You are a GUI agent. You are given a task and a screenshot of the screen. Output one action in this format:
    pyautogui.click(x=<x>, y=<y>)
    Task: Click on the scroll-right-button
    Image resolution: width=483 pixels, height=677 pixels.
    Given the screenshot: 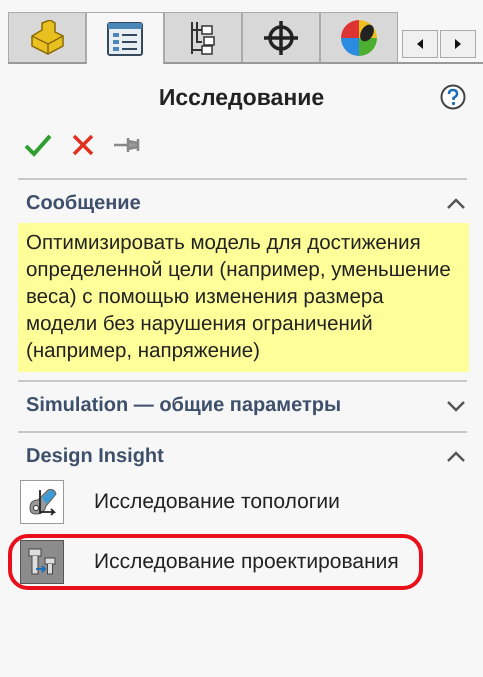 What is the action you would take?
    pyautogui.click(x=458, y=44)
    